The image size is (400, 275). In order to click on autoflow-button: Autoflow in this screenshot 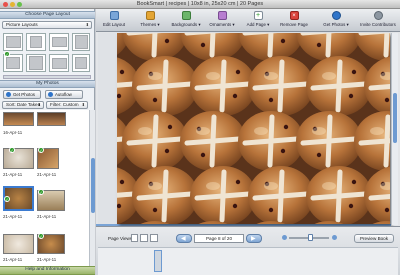, I will do `click(64, 94)`.